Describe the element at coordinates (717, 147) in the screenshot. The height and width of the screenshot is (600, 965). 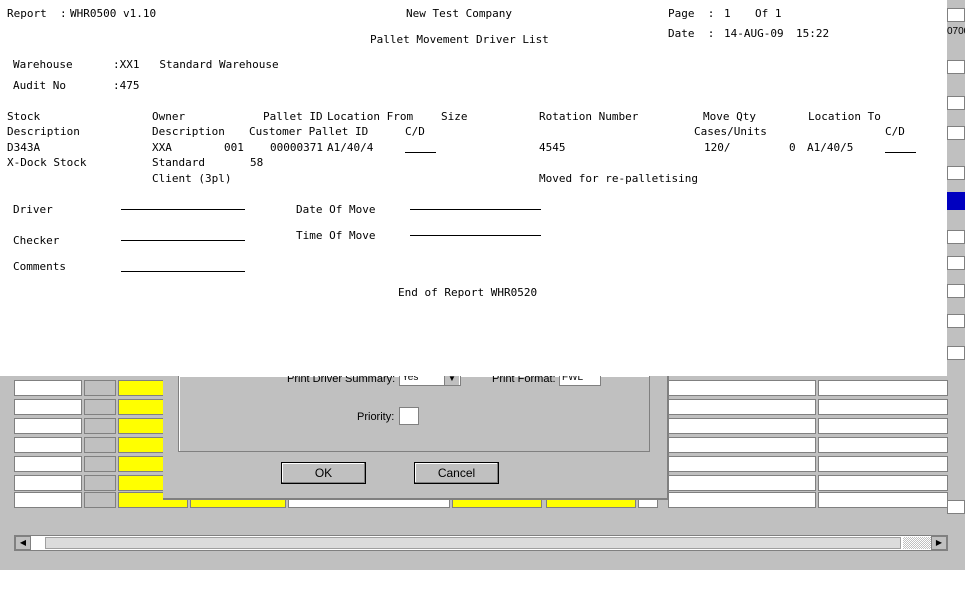
I see `row-move-qty: 120/` at that location.